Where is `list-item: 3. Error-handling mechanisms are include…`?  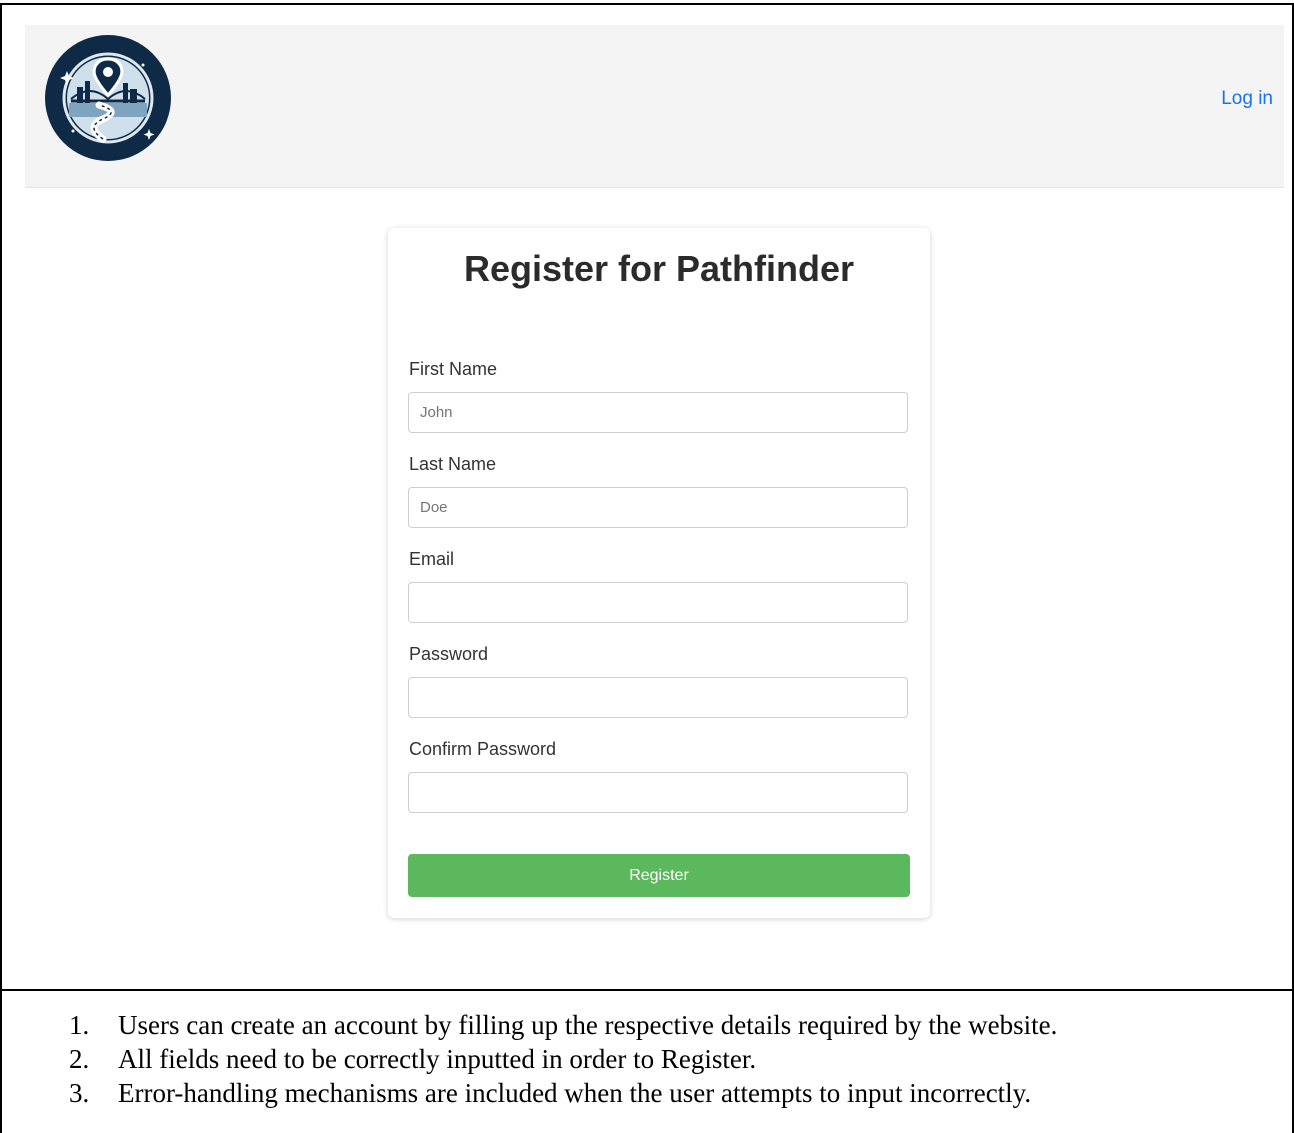 list-item: 3. Error-handling mechanisms are include… is located at coordinates (681, 1093).